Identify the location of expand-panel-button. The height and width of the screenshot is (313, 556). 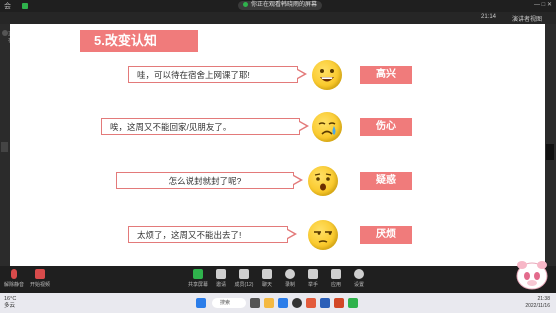
(550, 152).